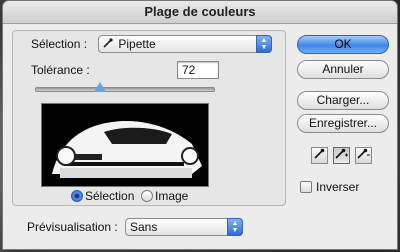 This screenshot has width=400, height=252. I want to click on radio-selection-label: Sélection, so click(110, 196).